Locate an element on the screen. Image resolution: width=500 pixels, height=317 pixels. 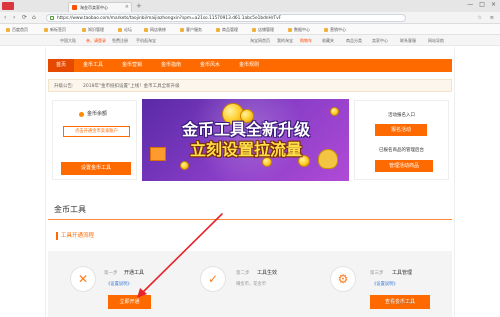
coin-balance-title: 金币余额 is located at coordinates (97, 114).